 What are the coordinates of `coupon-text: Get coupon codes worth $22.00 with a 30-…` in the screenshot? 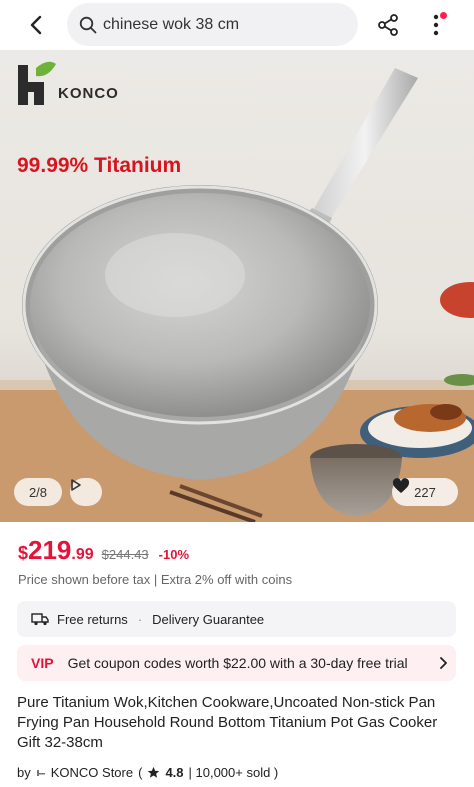 It's located at (237, 663).